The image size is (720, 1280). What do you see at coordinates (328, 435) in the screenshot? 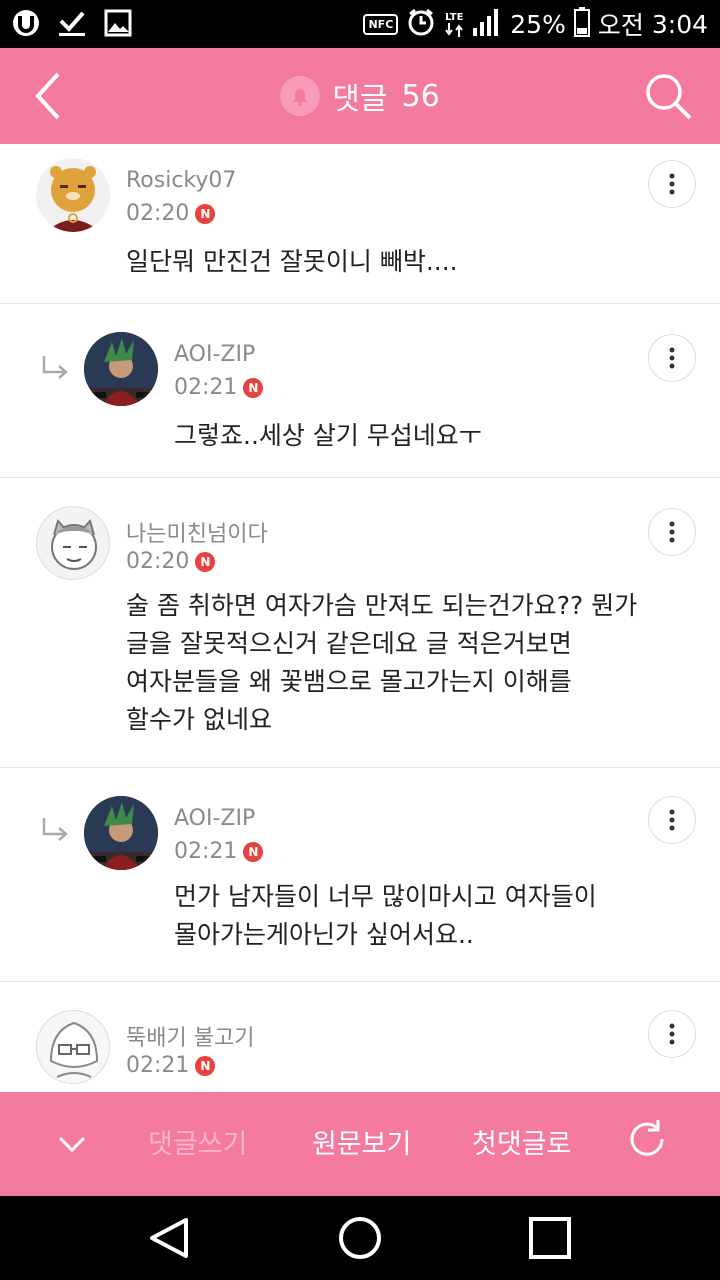
I see `comment-text: 그렇죠..세상 살기 무섭네요ㅜ` at bounding box center [328, 435].